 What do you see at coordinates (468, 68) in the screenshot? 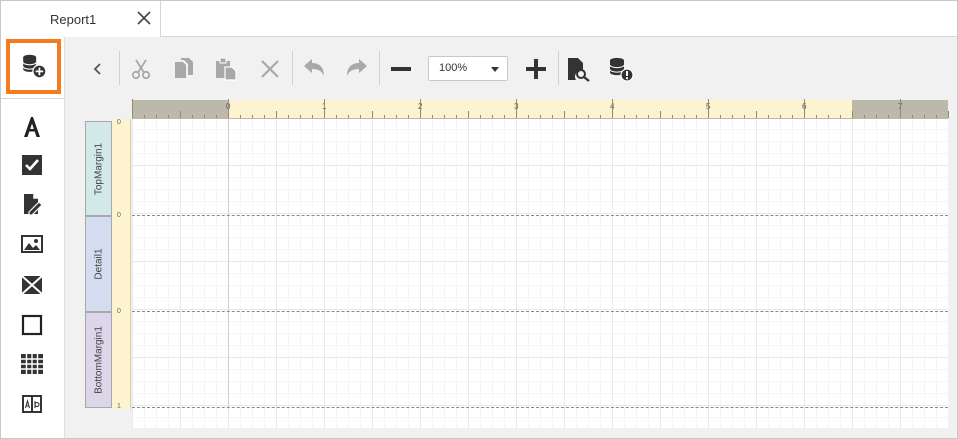
I see `zoom-select: 100%` at bounding box center [468, 68].